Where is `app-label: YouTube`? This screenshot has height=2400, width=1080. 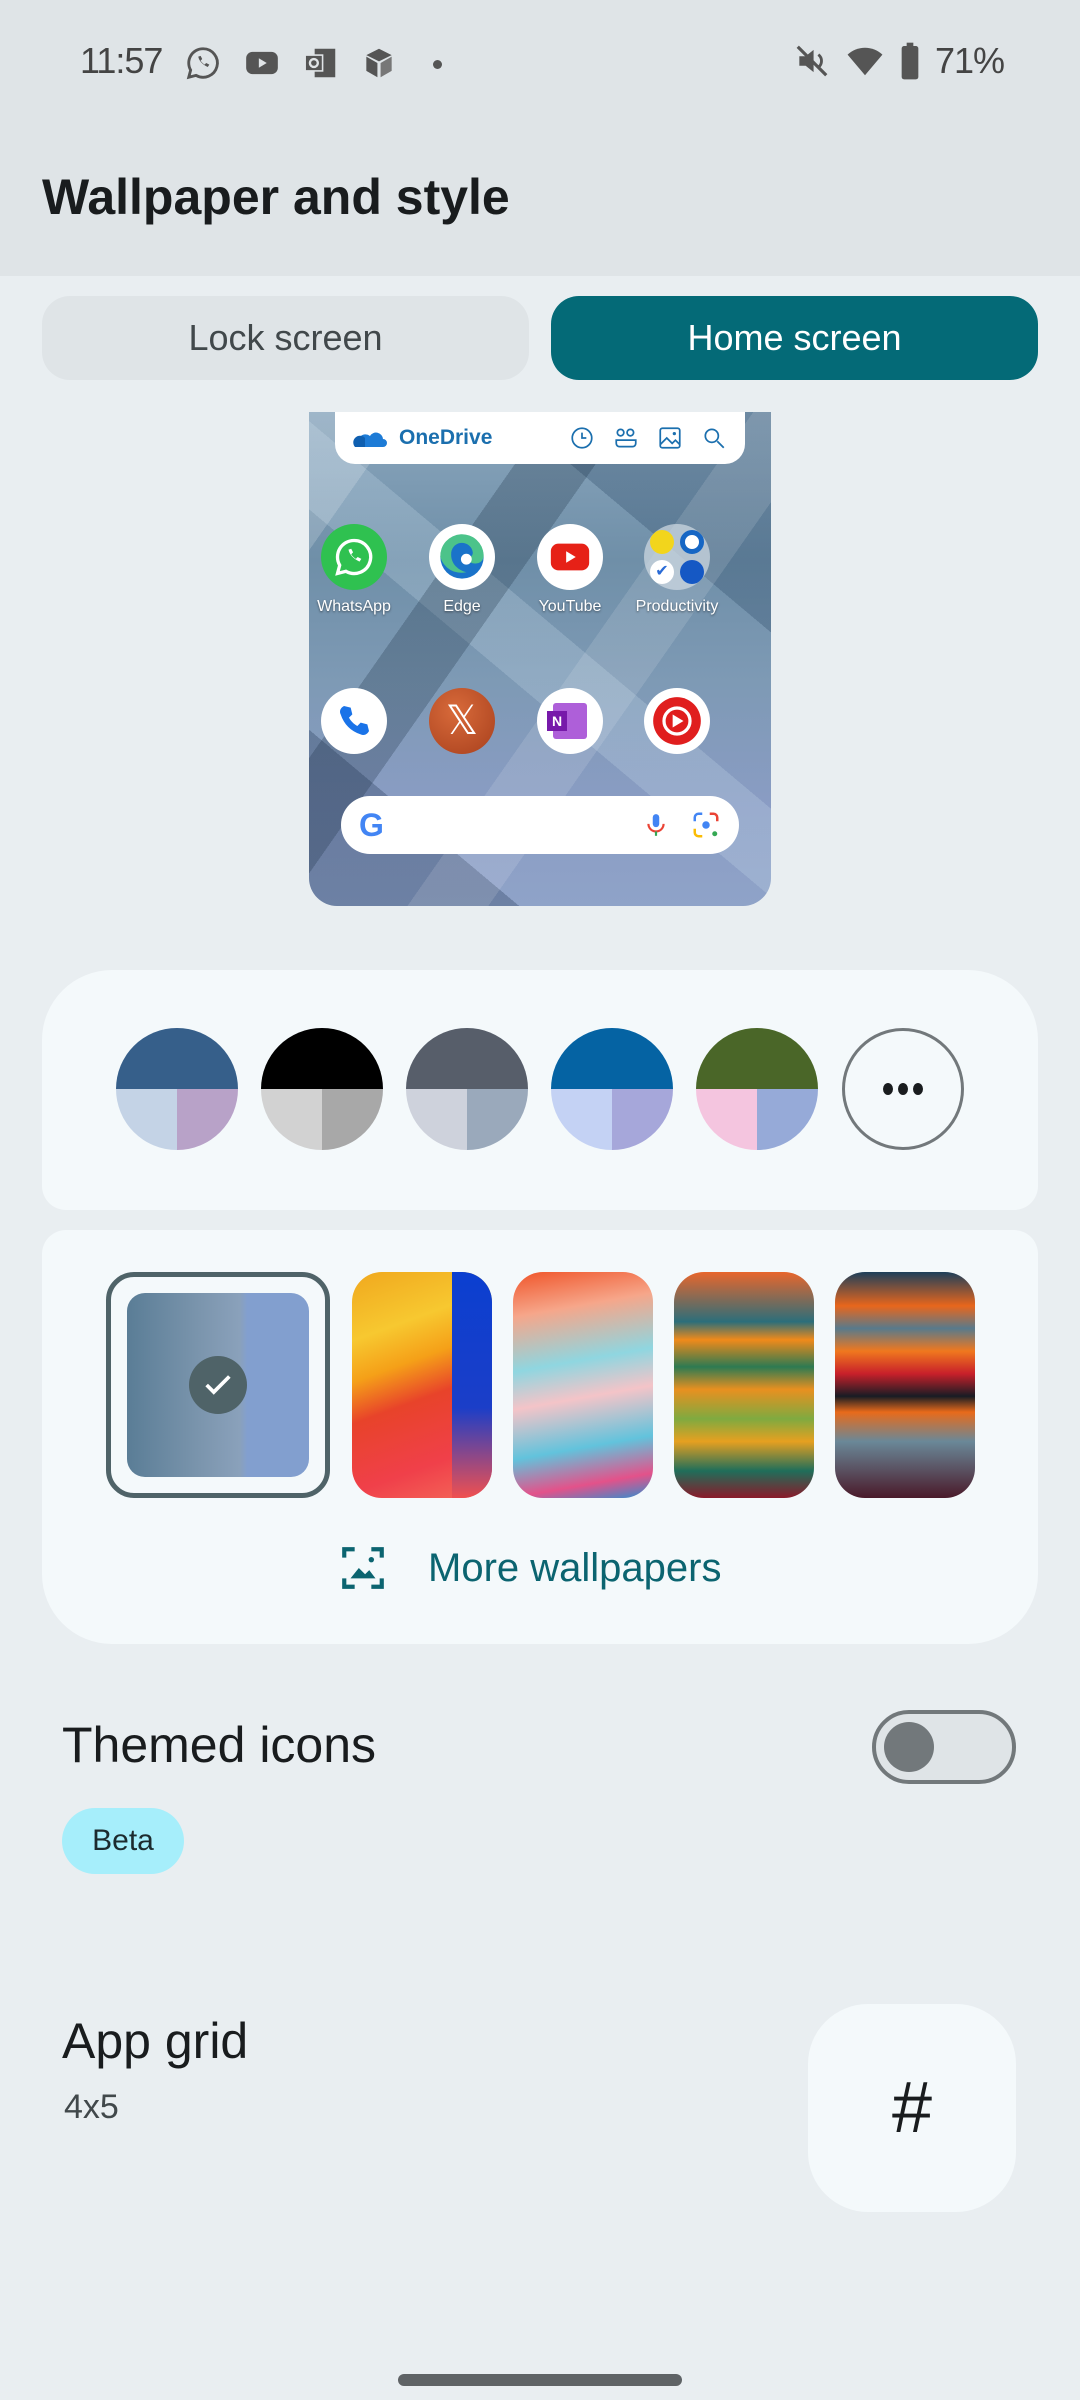 app-label: YouTube is located at coordinates (570, 606).